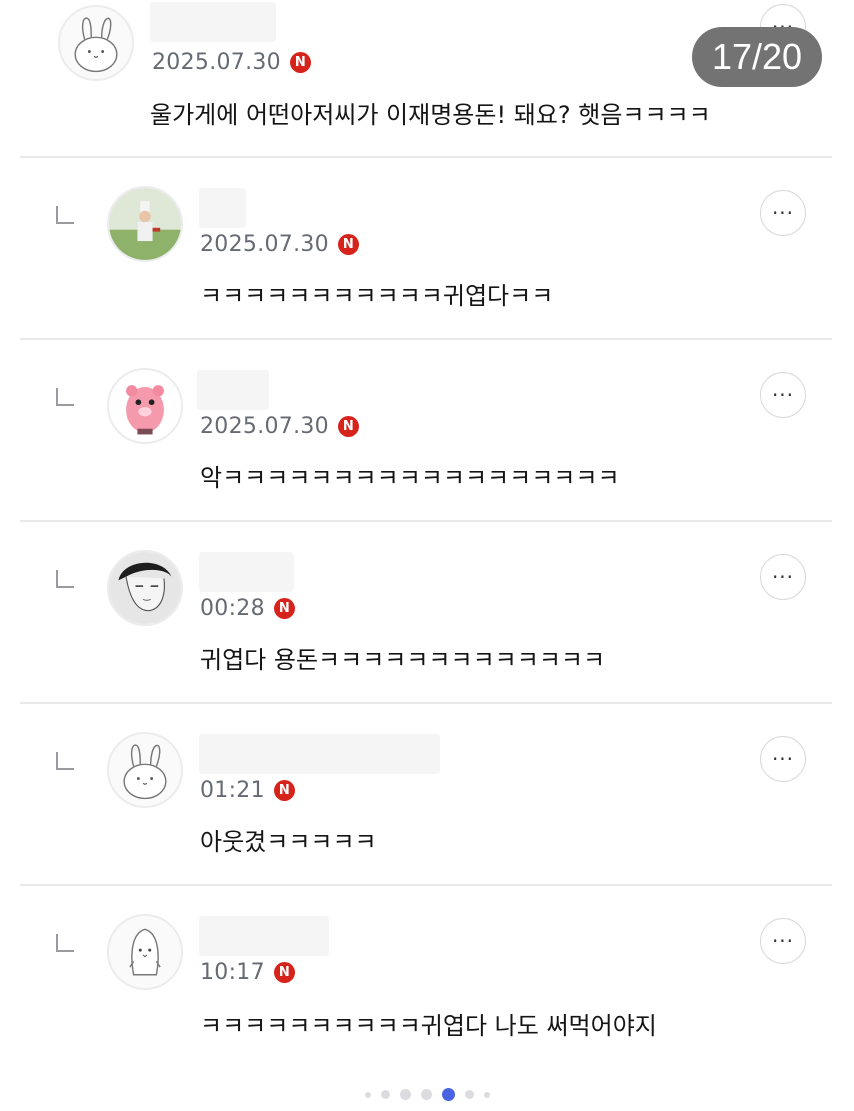 This screenshot has width=854, height=1111. What do you see at coordinates (145, 588) in the screenshot?
I see `manga-man-avatar` at bounding box center [145, 588].